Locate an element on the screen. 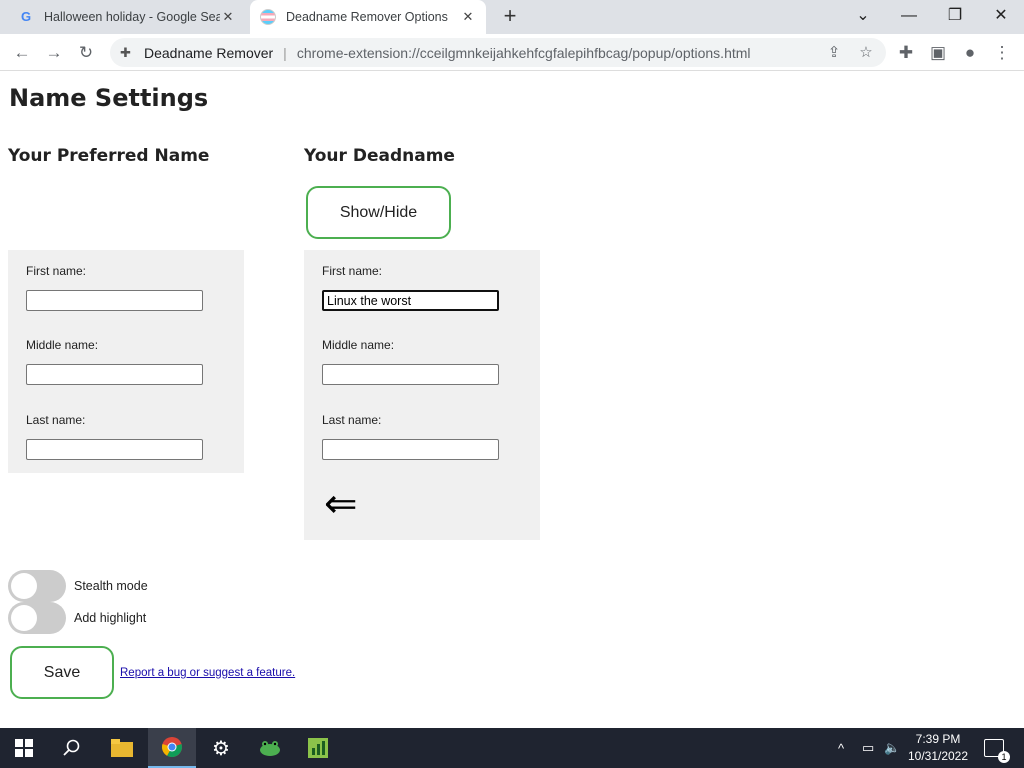 This screenshot has height=768, width=1024. trans-flag-icon is located at coordinates (268, 17).